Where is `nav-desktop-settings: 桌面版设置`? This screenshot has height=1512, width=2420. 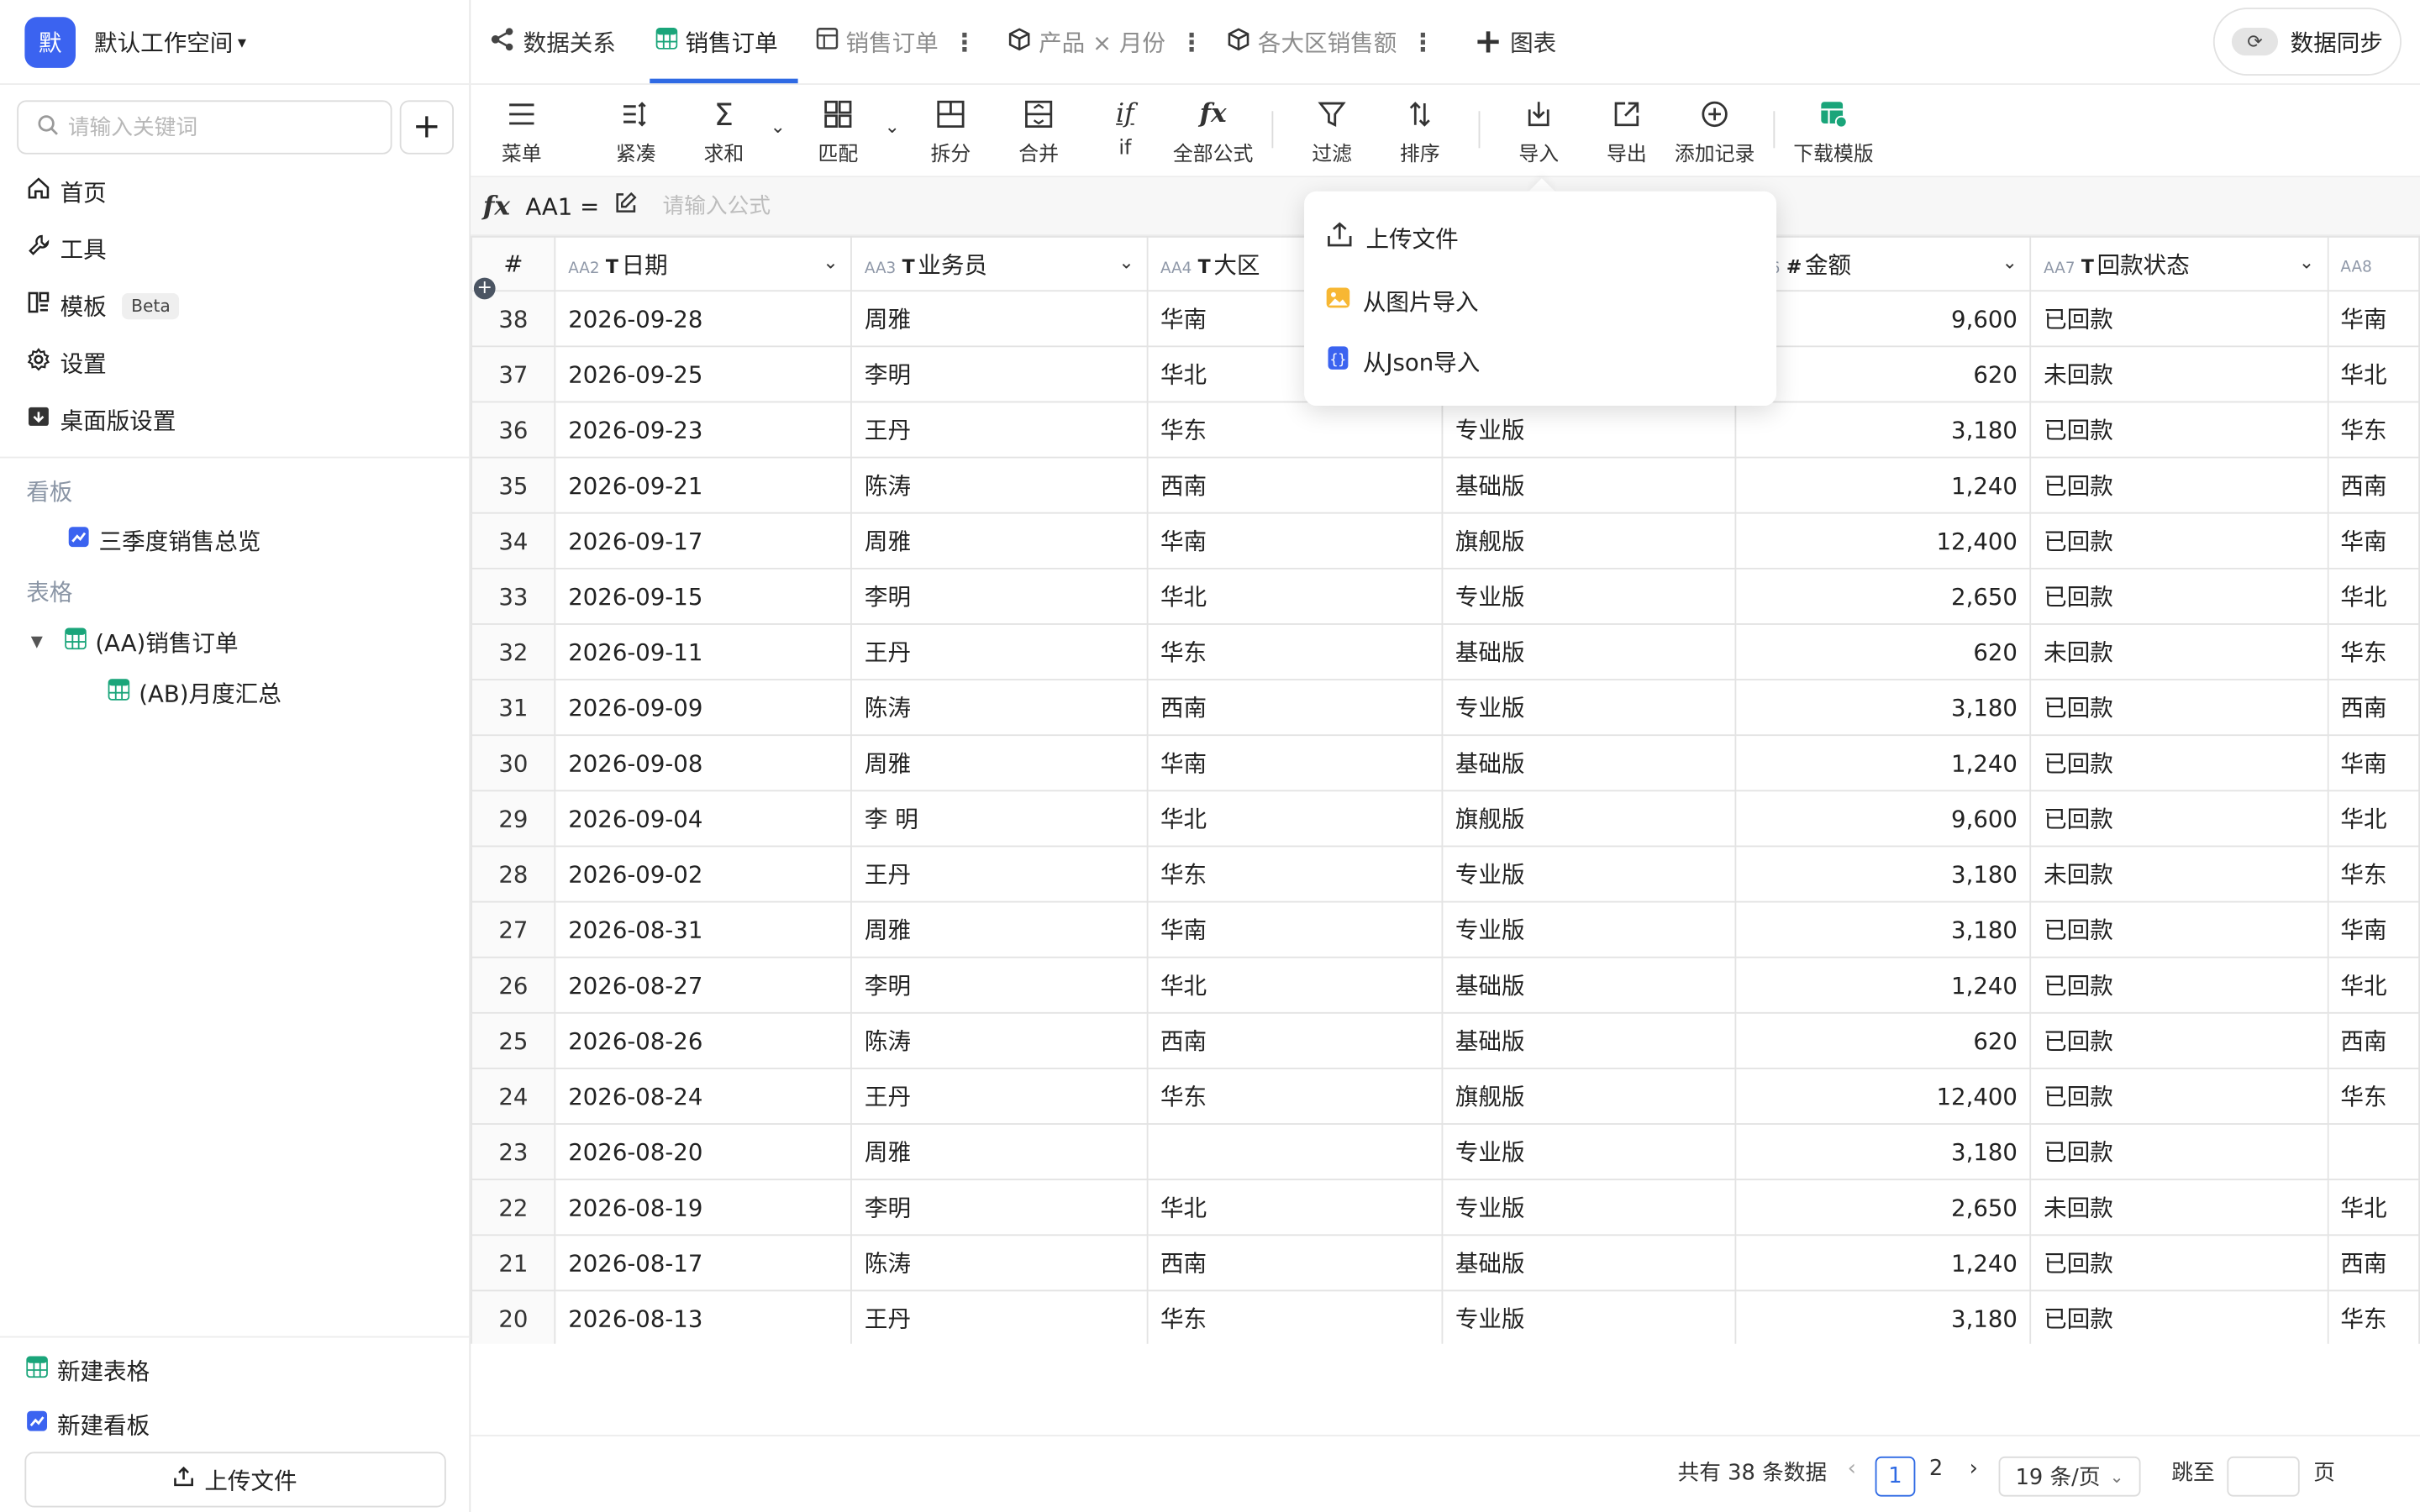
nav-desktop-settings: 桌面版设置 is located at coordinates (101, 420).